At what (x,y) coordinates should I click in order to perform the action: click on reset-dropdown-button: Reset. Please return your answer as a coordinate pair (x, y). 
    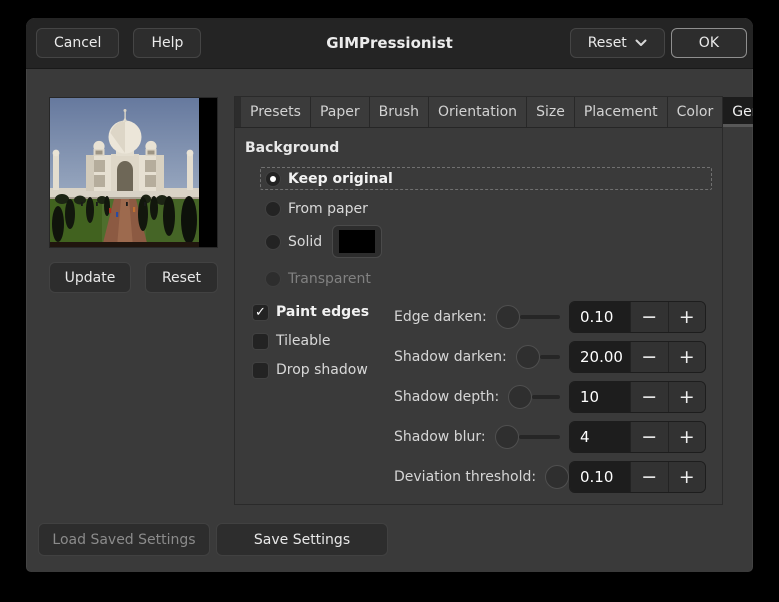
    Looking at the image, I should click on (617, 43).